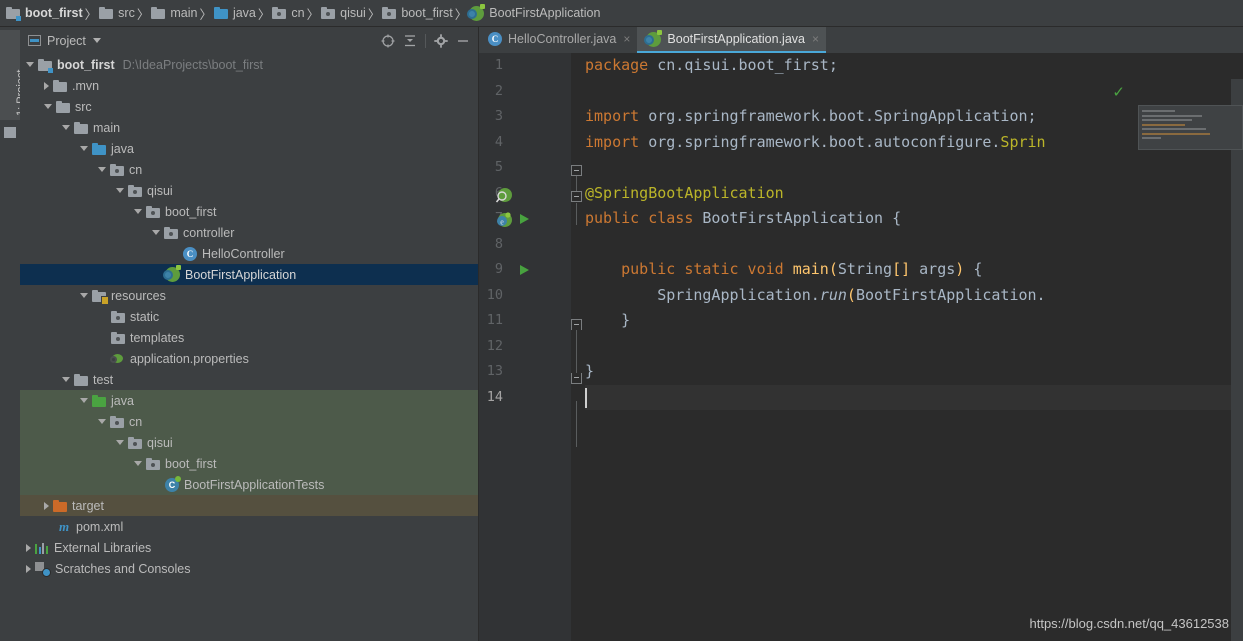 The height and width of the screenshot is (641, 1243). What do you see at coordinates (524, 220) in the screenshot?
I see `run-application-icon` at bounding box center [524, 220].